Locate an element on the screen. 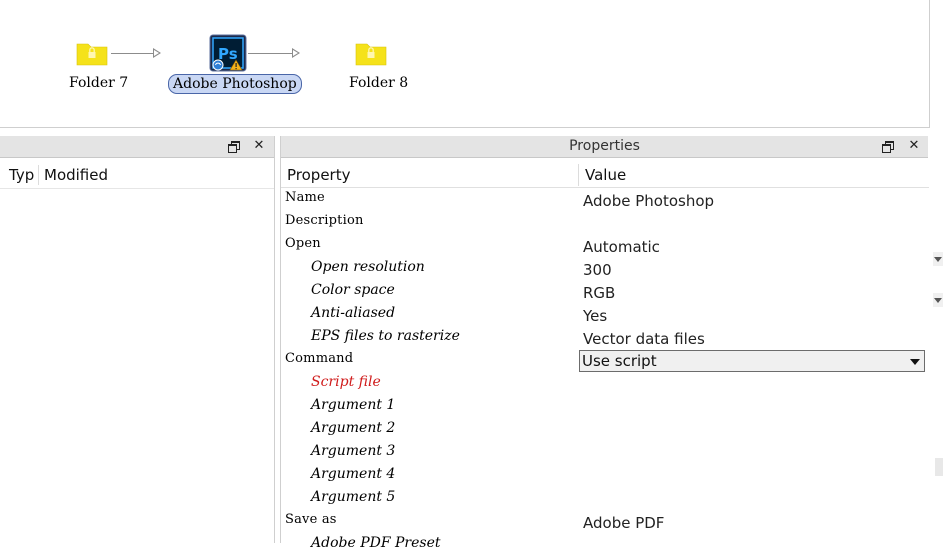  property-name: EPS files to rasterize is located at coordinates (385, 336).